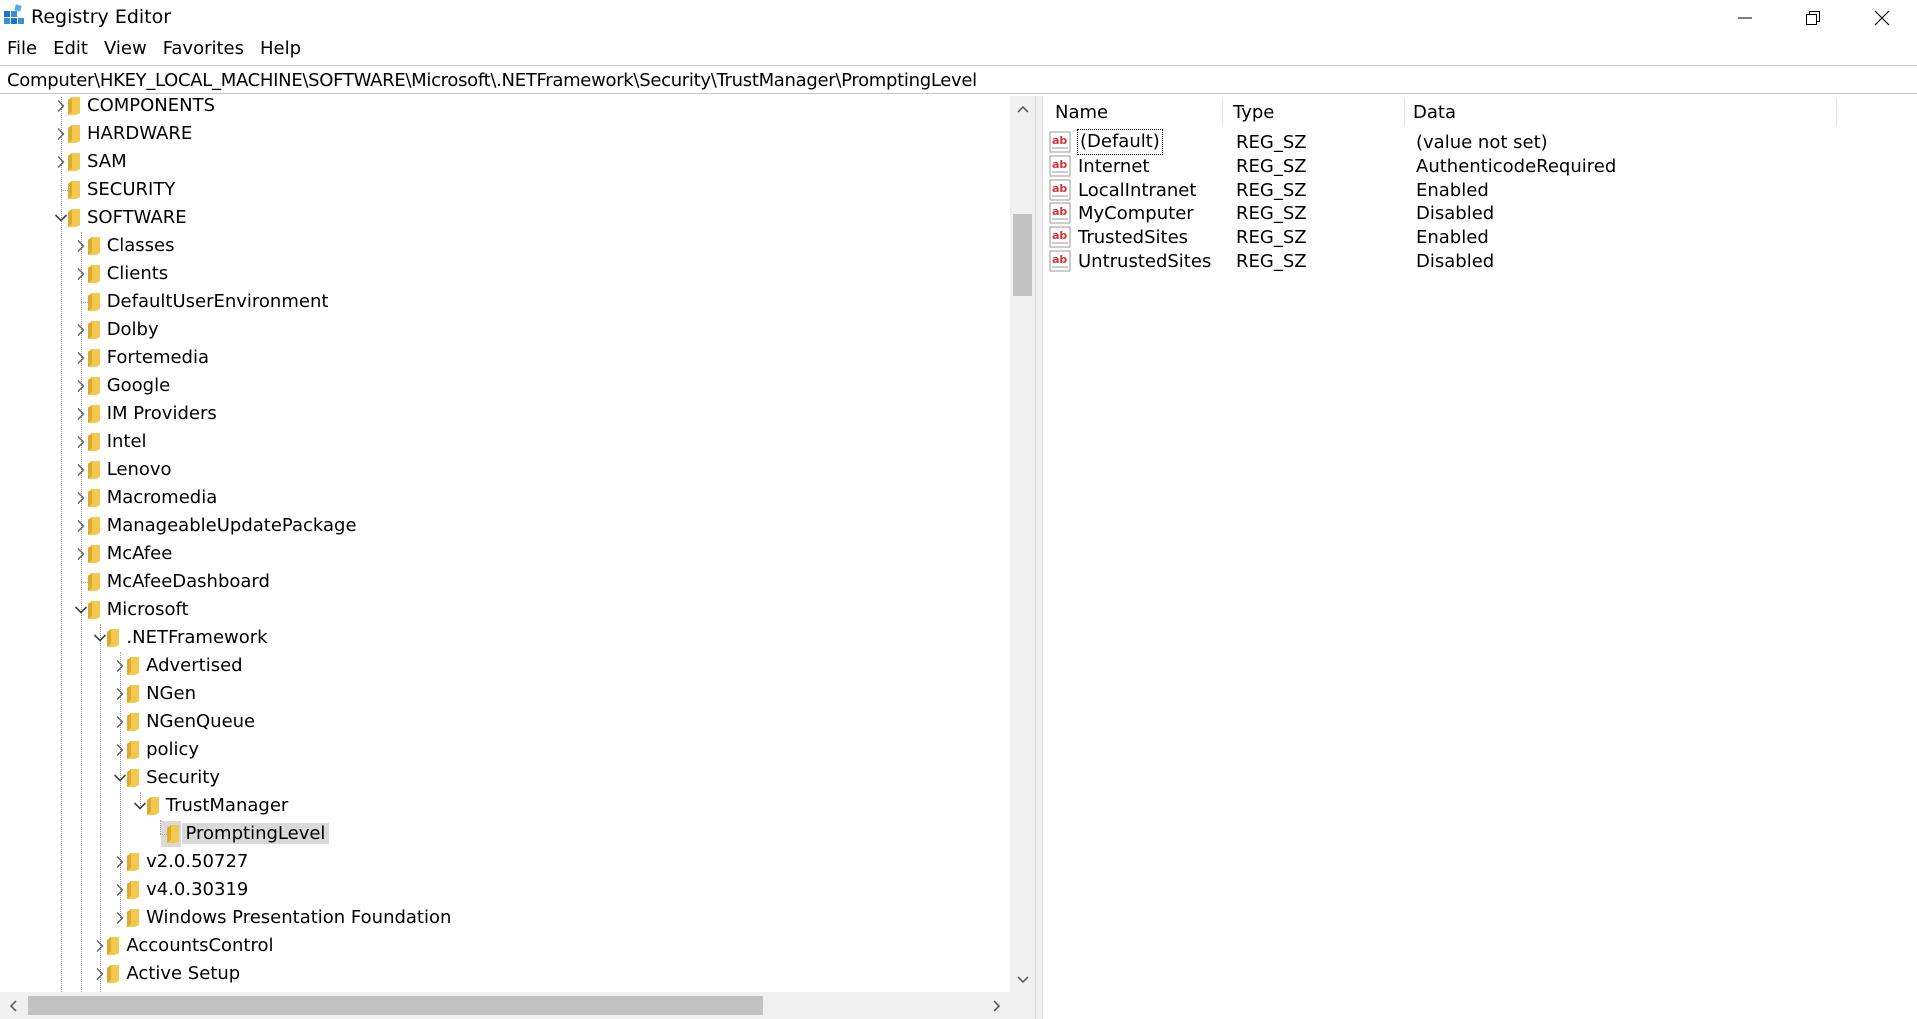 This screenshot has height=1019, width=1917. I want to click on value-name: TrustedSites, so click(1133, 238).